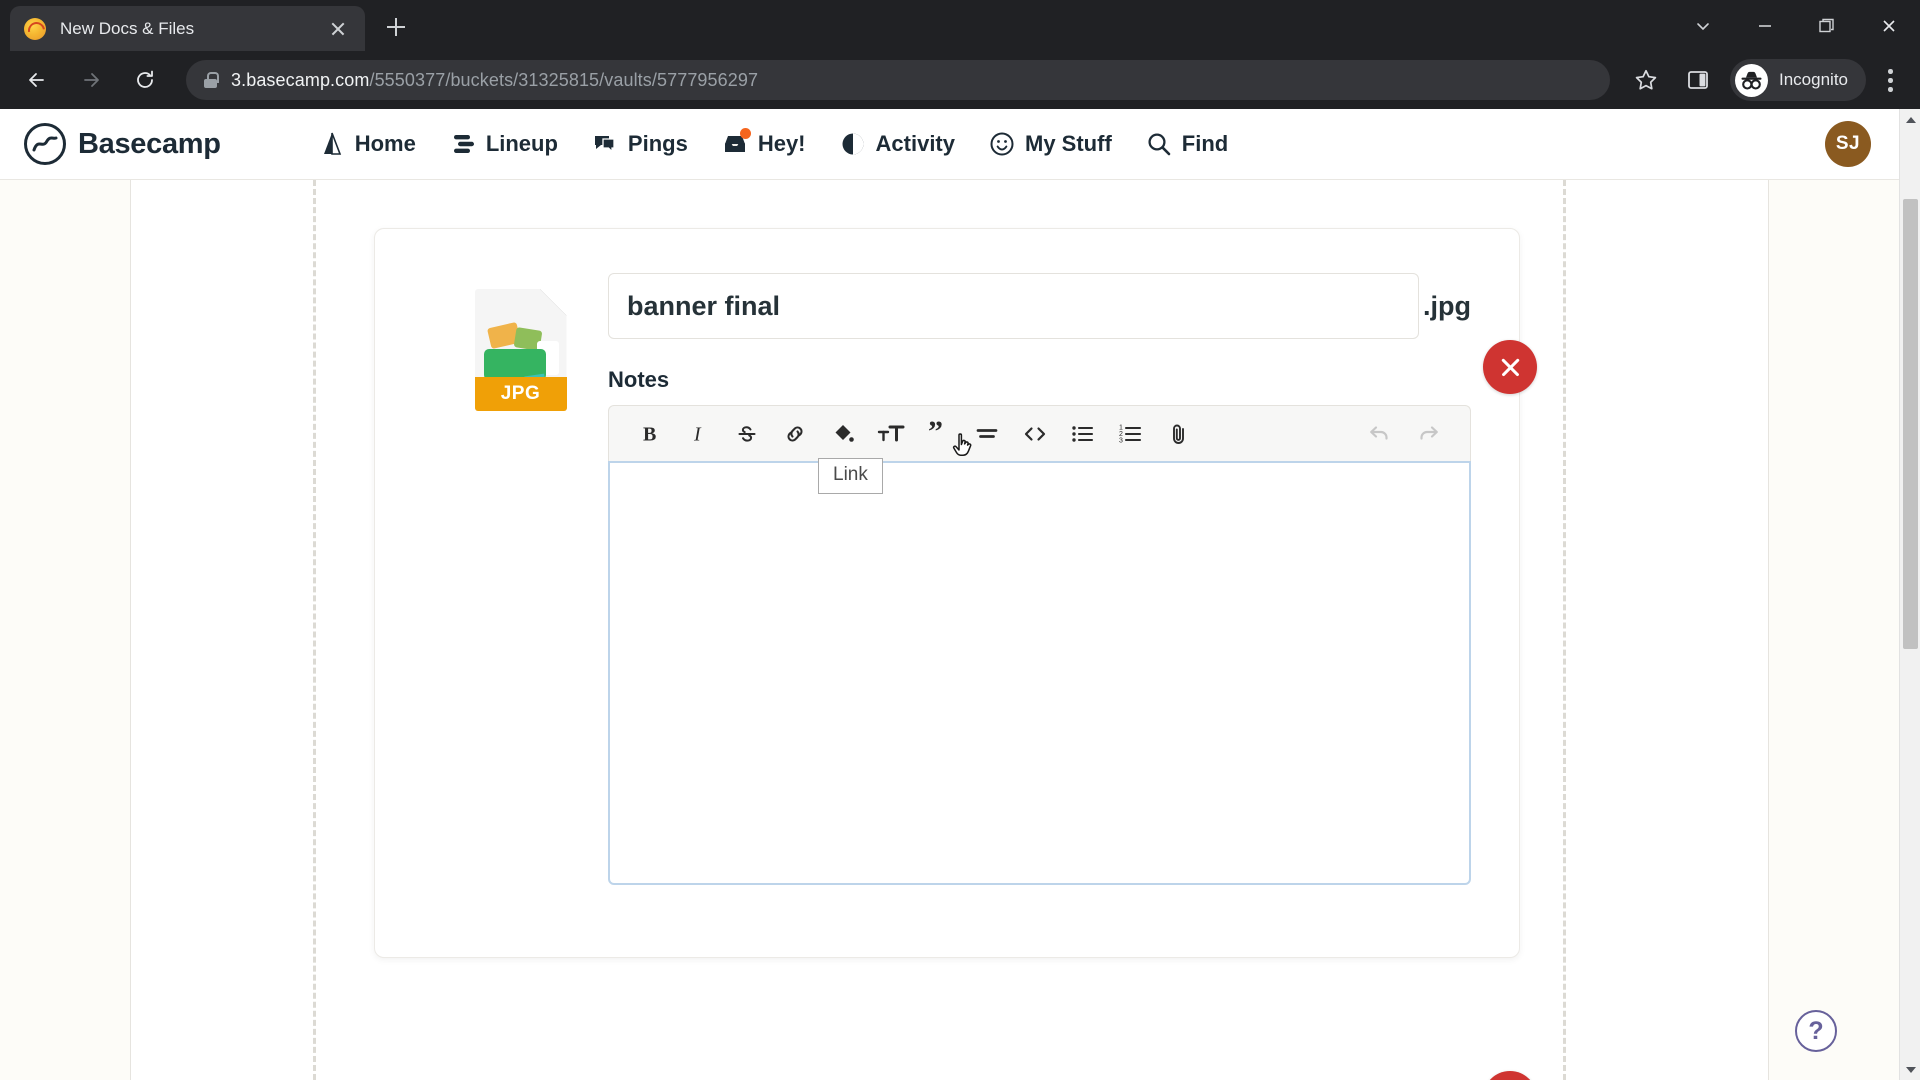  Describe the element at coordinates (891, 434) in the screenshot. I see `heading-button` at that location.